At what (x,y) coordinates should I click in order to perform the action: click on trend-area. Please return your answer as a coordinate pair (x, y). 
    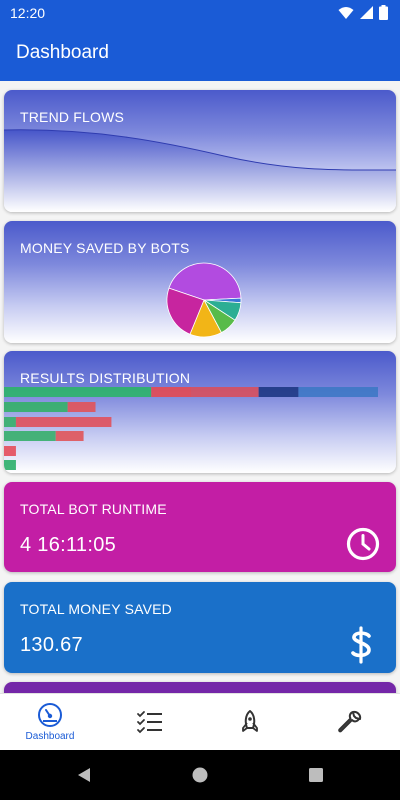
    Looking at the image, I should click on (200, 170).